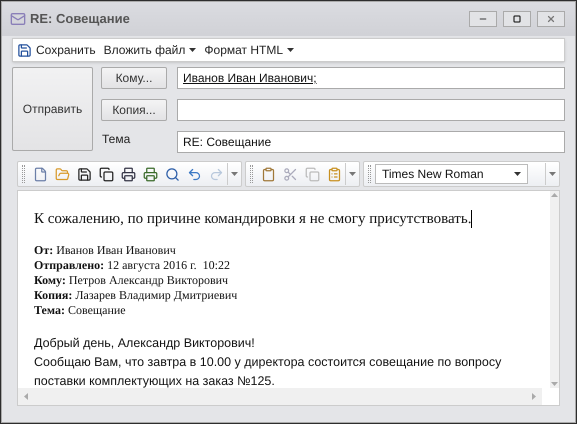 Image resolution: width=577 pixels, height=424 pixels. What do you see at coordinates (52, 109) in the screenshot?
I see `send-button: Отправить` at bounding box center [52, 109].